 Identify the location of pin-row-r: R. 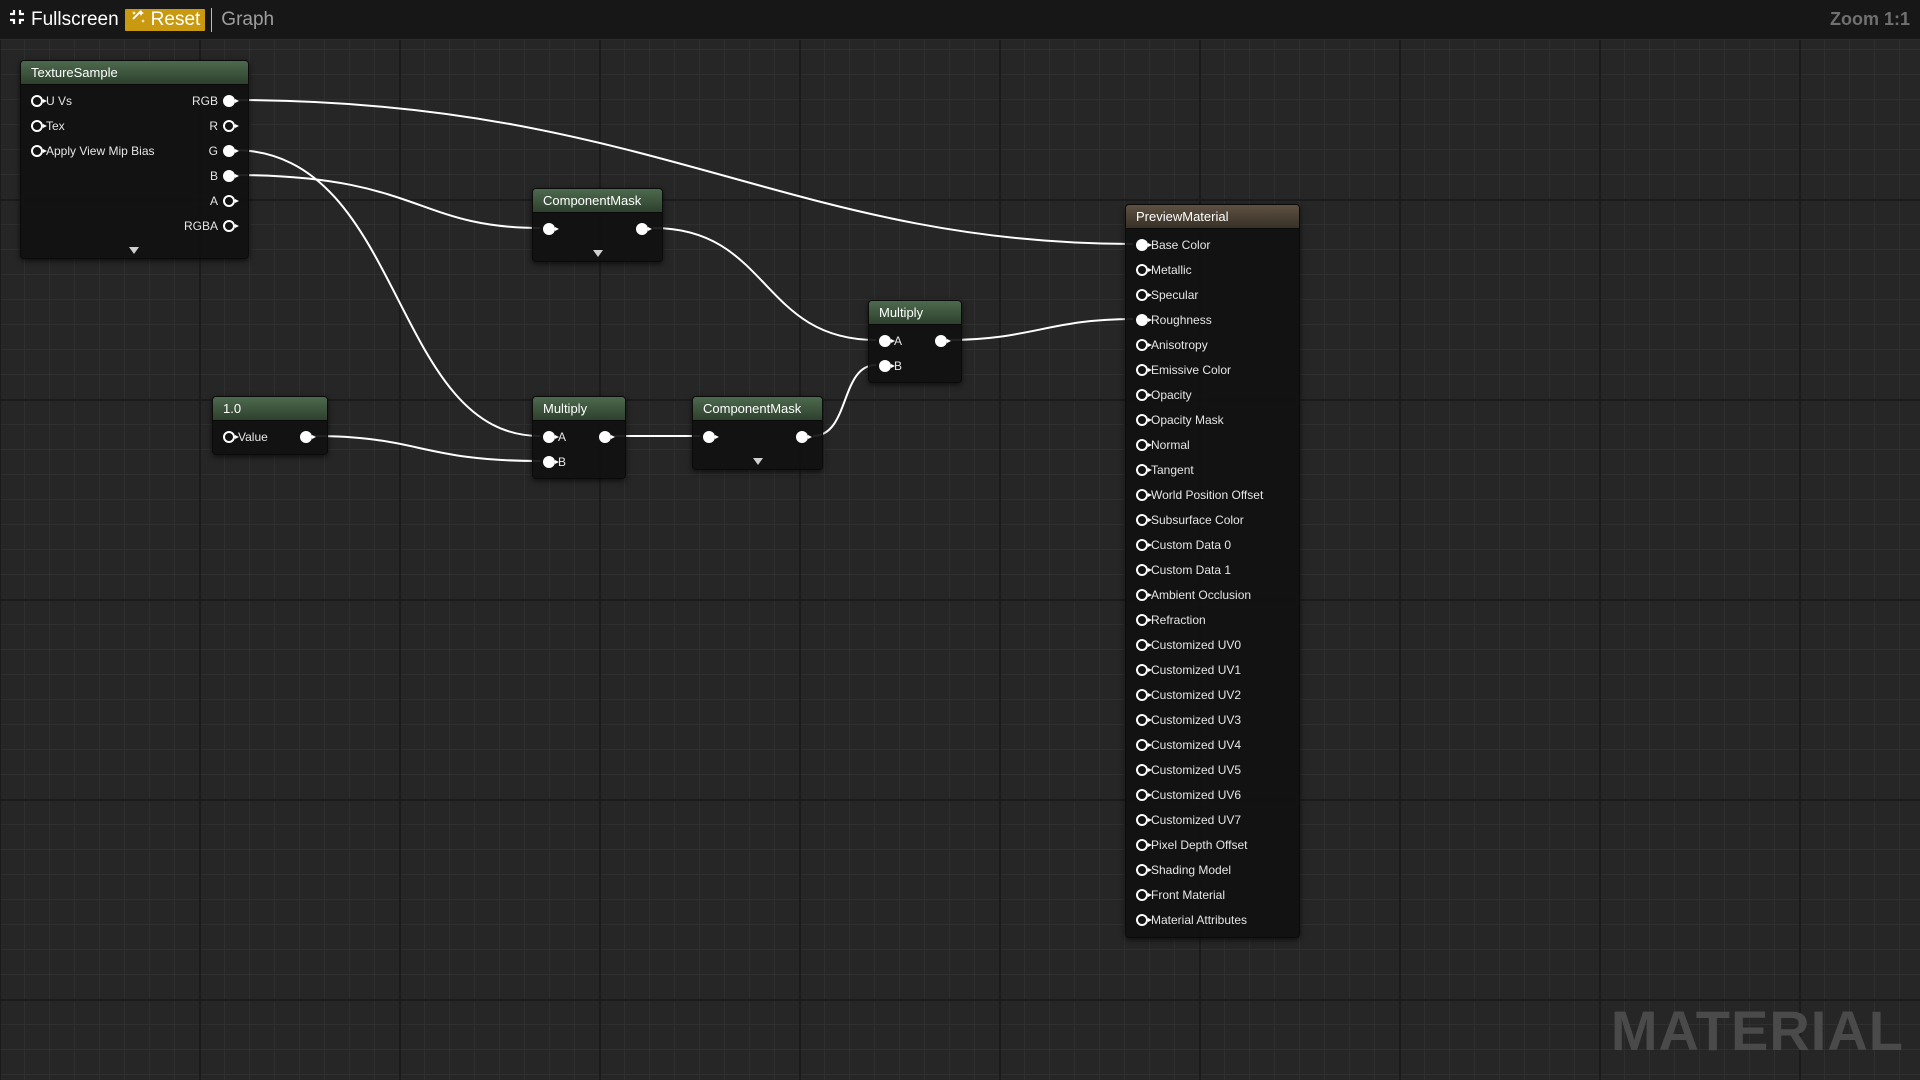
(197, 126).